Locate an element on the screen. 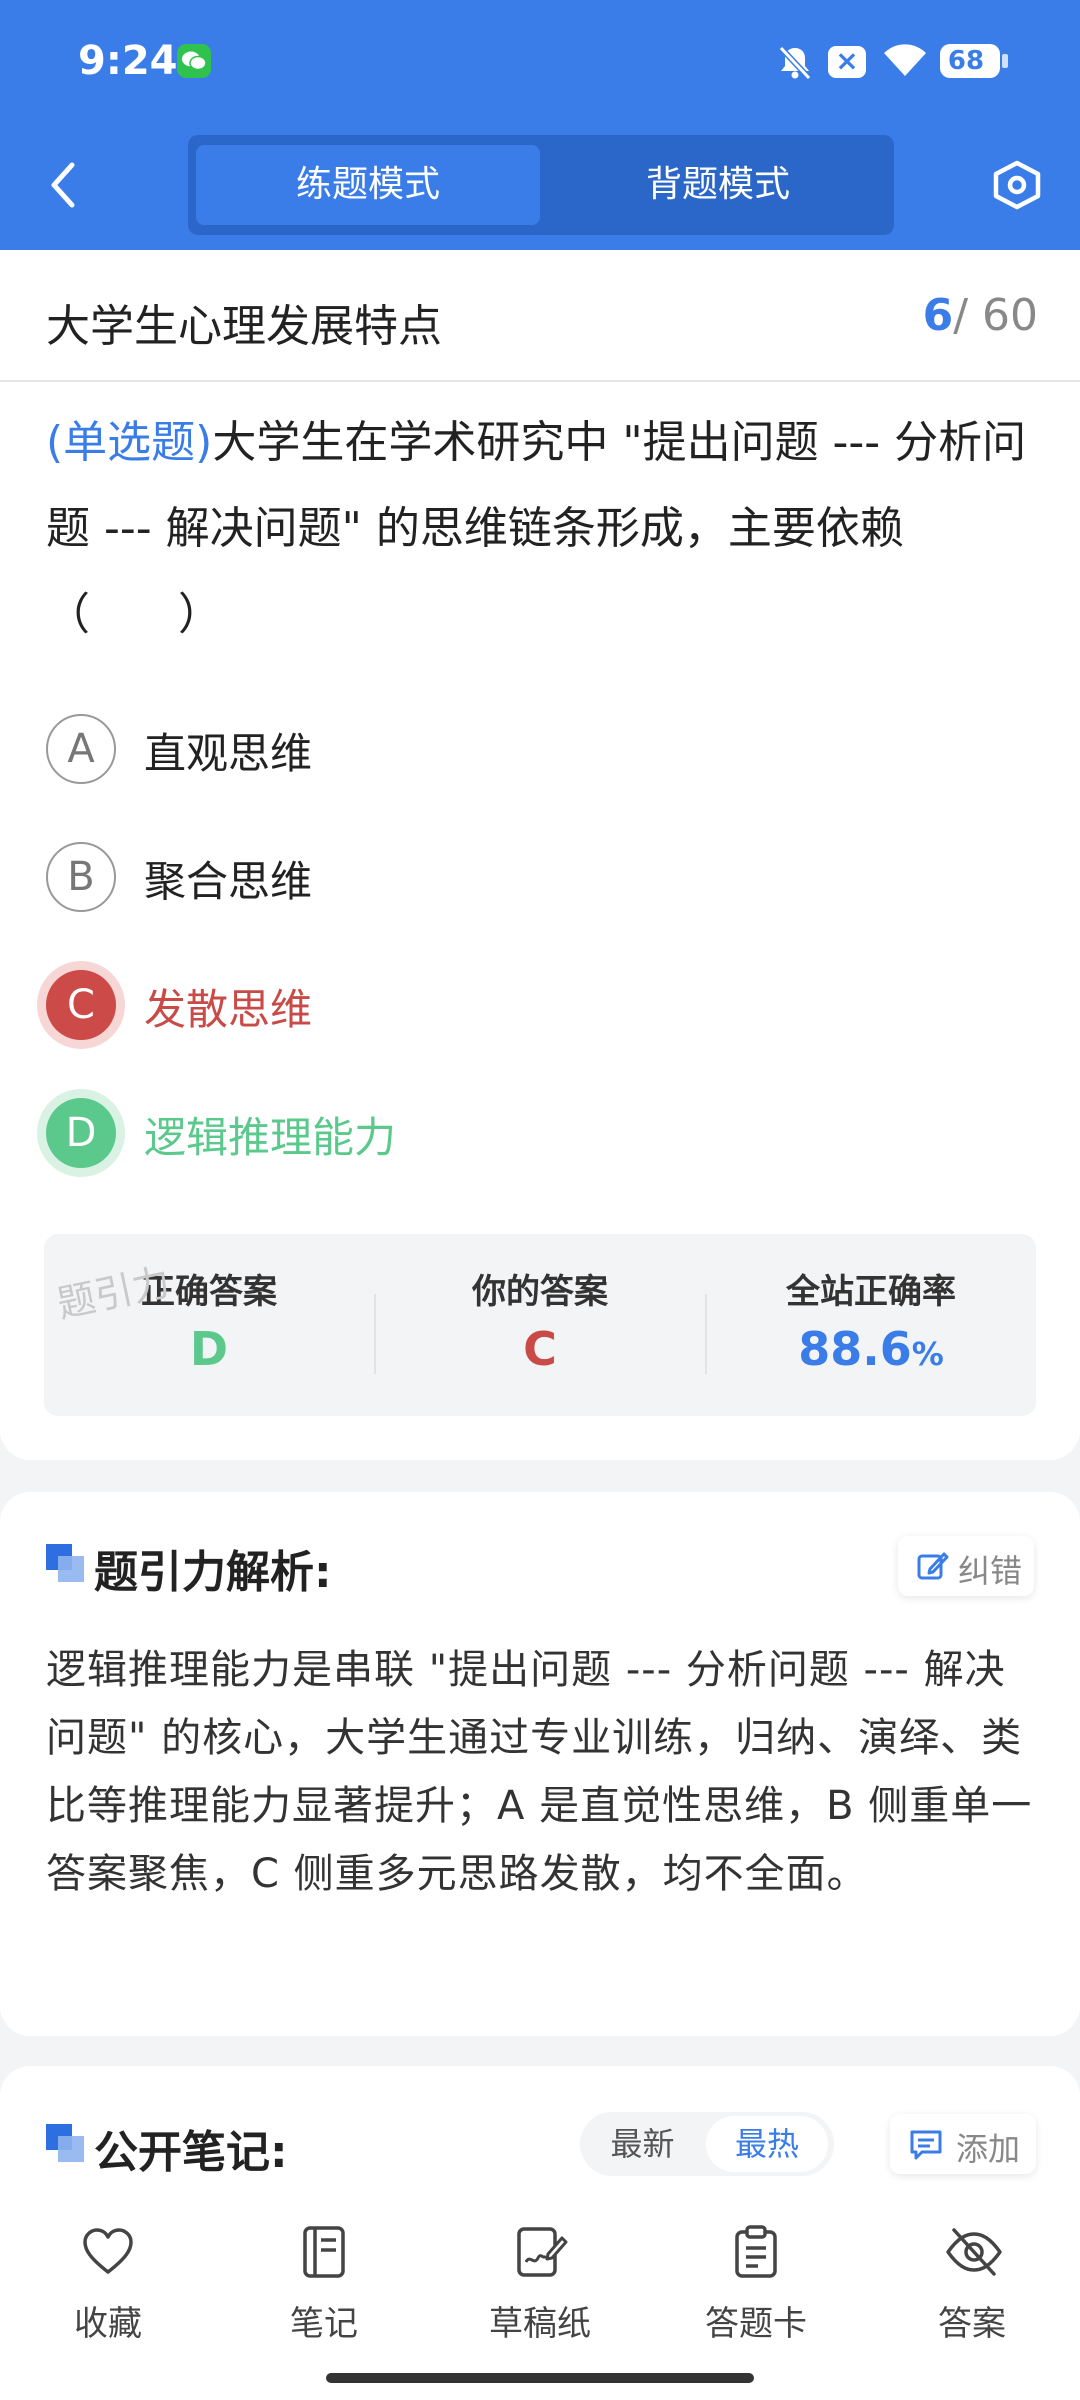 This screenshot has height=2400, width=1080. bottom-nav: 收藏 笔记 草稿纸 答题卡 答案 is located at coordinates (540, 2295).